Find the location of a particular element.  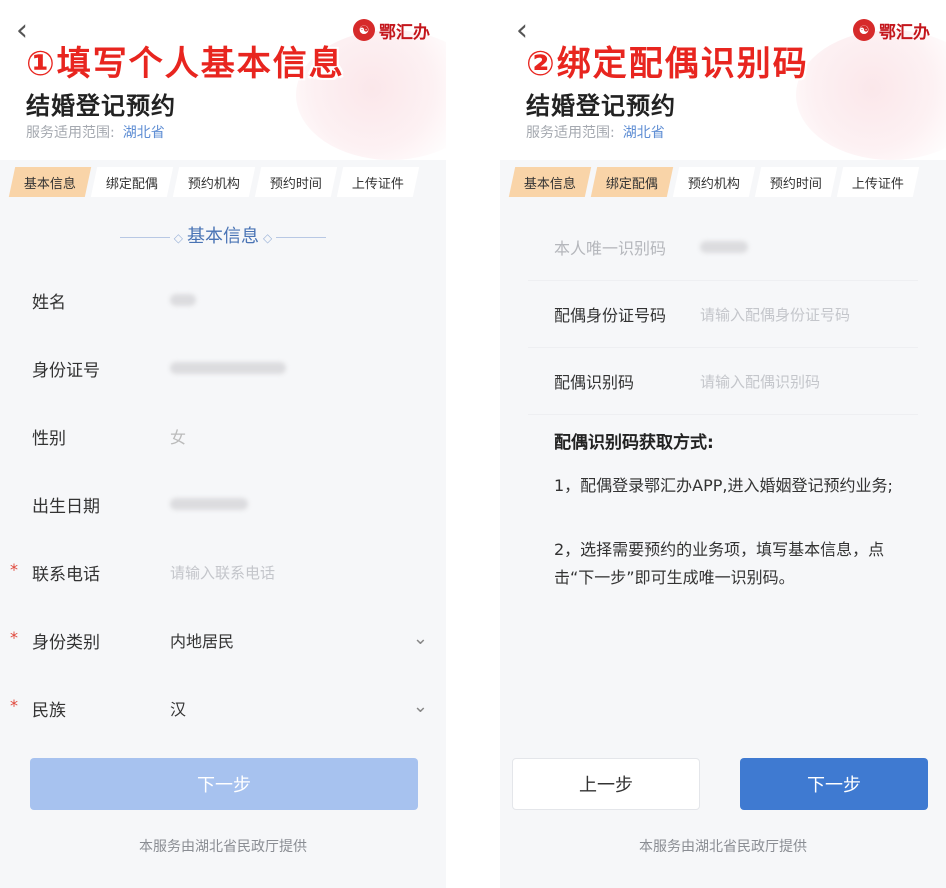

identity-type-select: 内地居民 is located at coordinates (202, 640).